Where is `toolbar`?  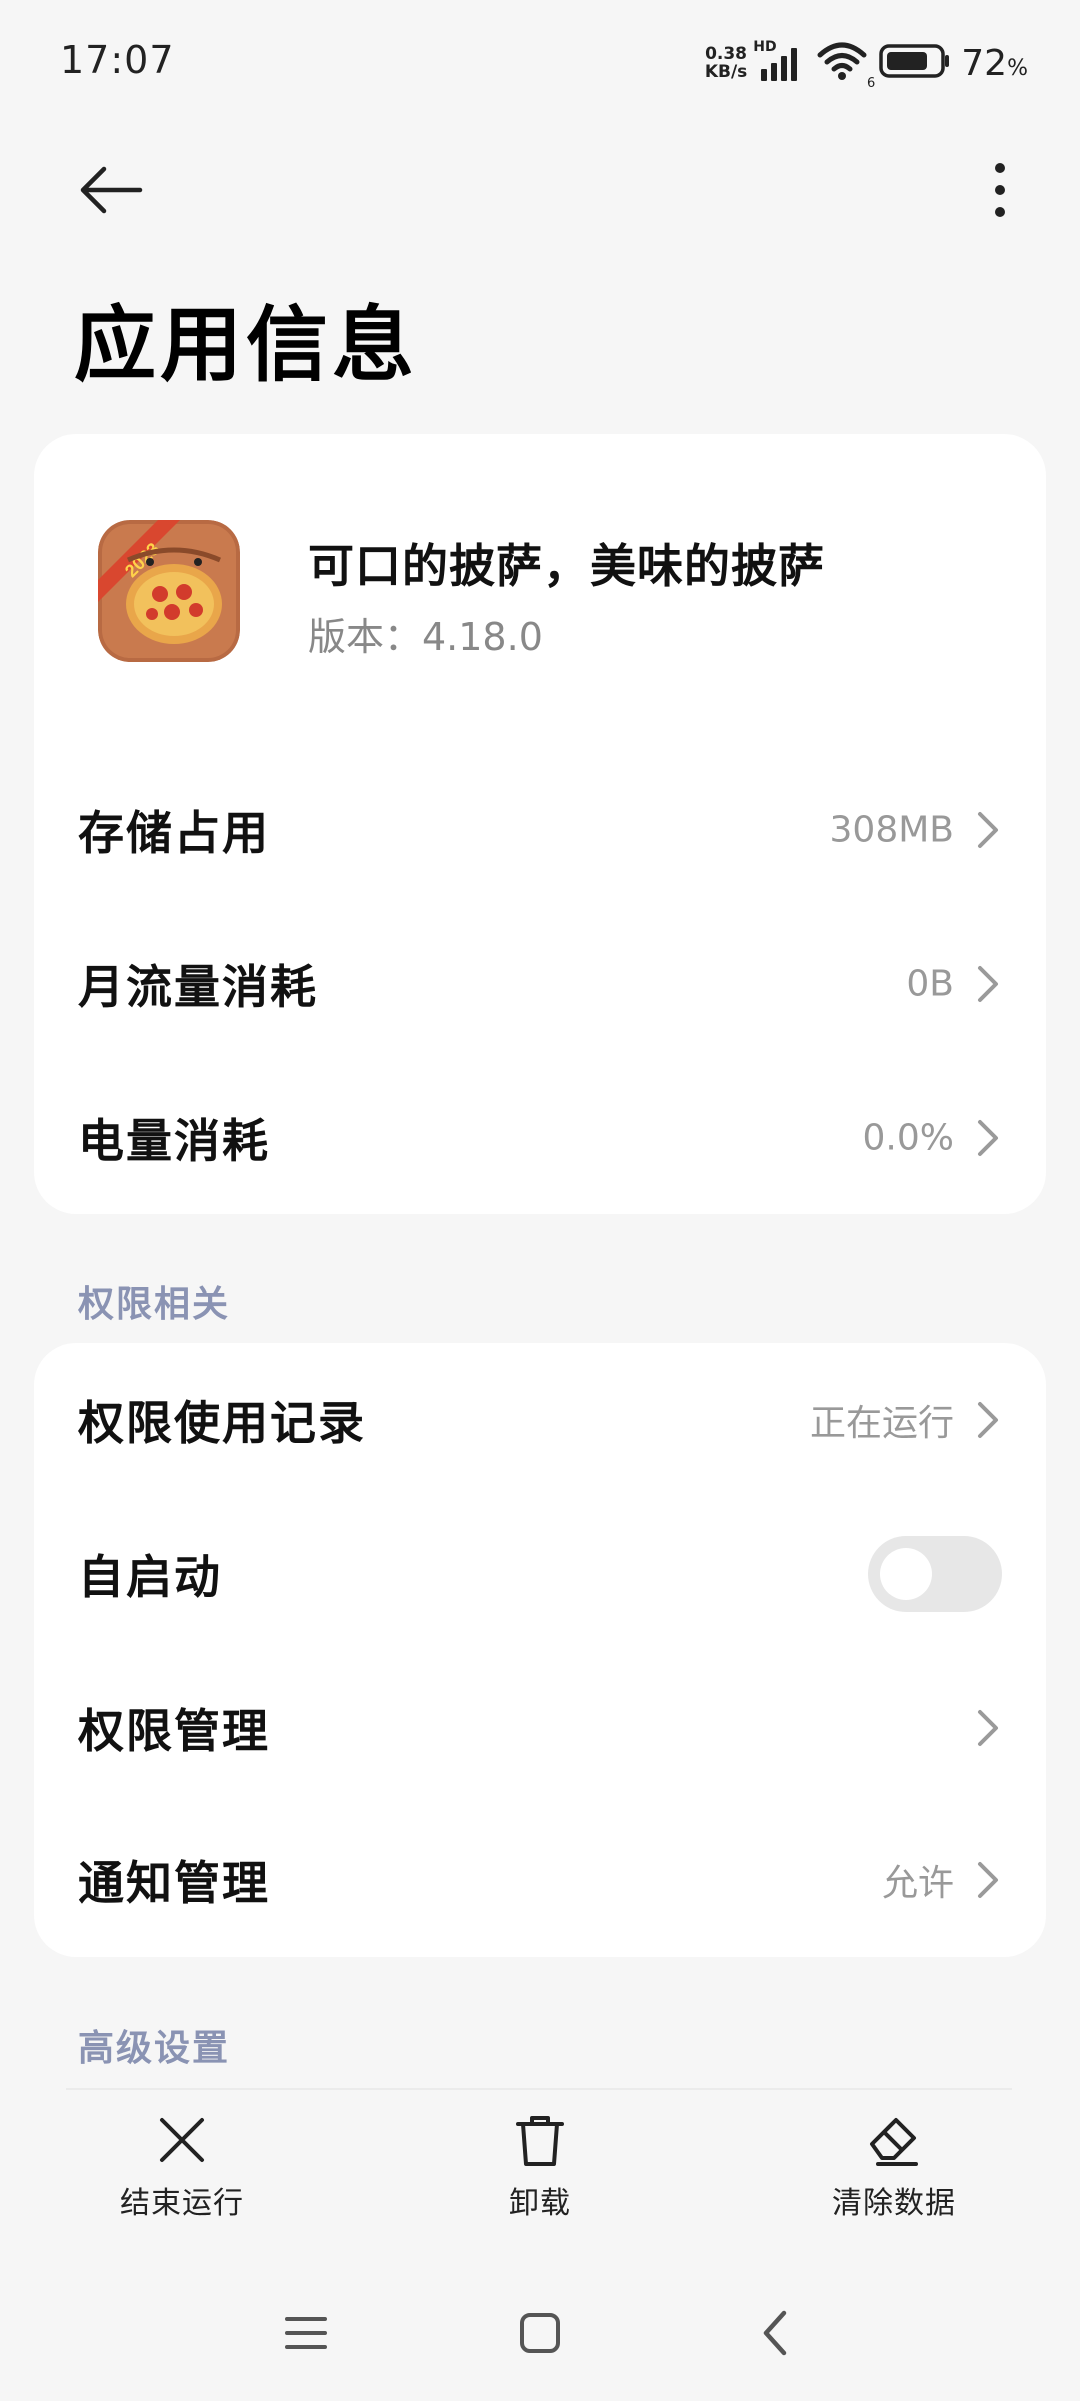 toolbar is located at coordinates (540, 190).